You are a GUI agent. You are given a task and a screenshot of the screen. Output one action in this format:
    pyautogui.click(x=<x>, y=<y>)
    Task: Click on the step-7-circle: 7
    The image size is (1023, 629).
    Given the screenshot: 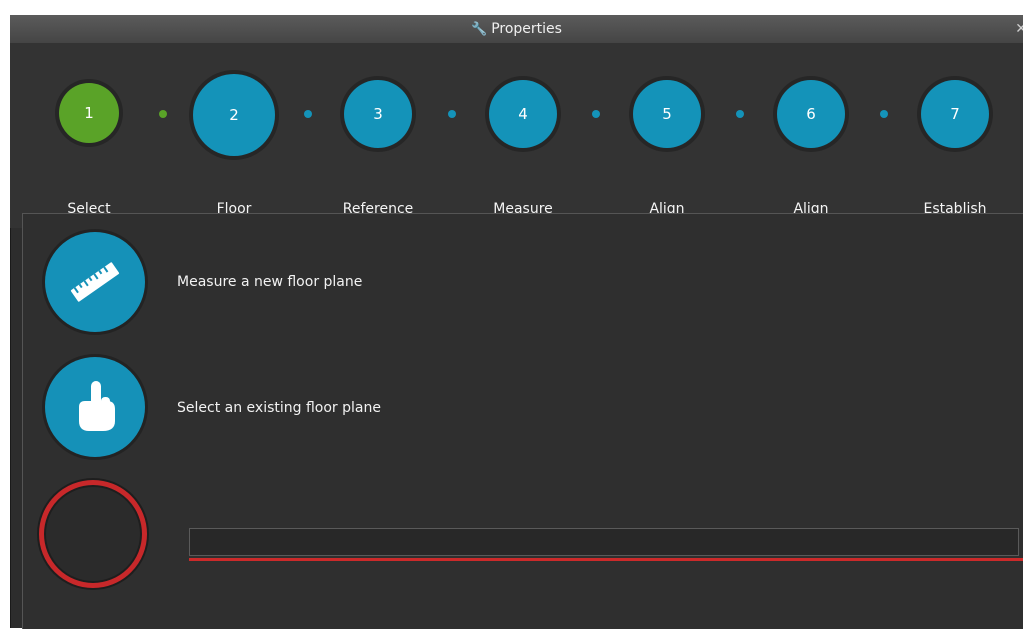 What is the action you would take?
    pyautogui.click(x=955, y=114)
    